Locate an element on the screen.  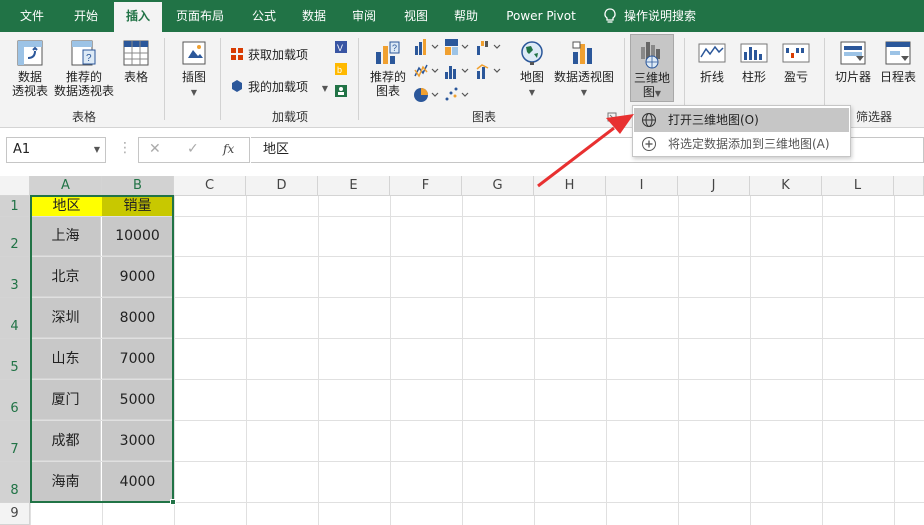
tab-formulas: 公式 is located at coordinates (264, 16).